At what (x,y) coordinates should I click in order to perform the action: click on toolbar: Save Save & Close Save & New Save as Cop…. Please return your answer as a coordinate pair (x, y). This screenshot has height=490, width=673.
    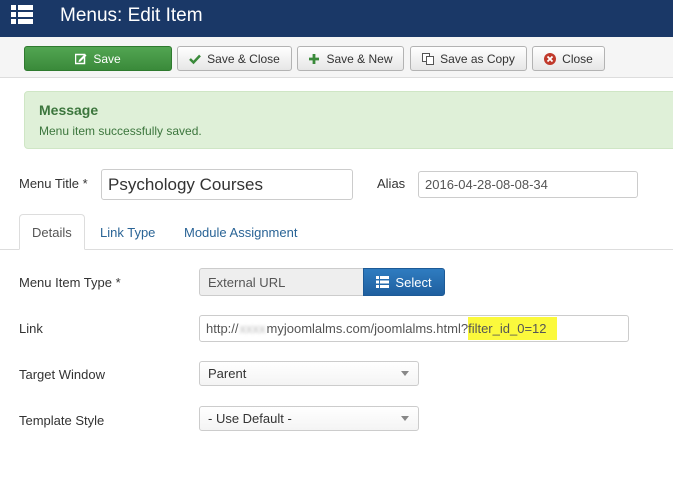
    Looking at the image, I should click on (336, 57).